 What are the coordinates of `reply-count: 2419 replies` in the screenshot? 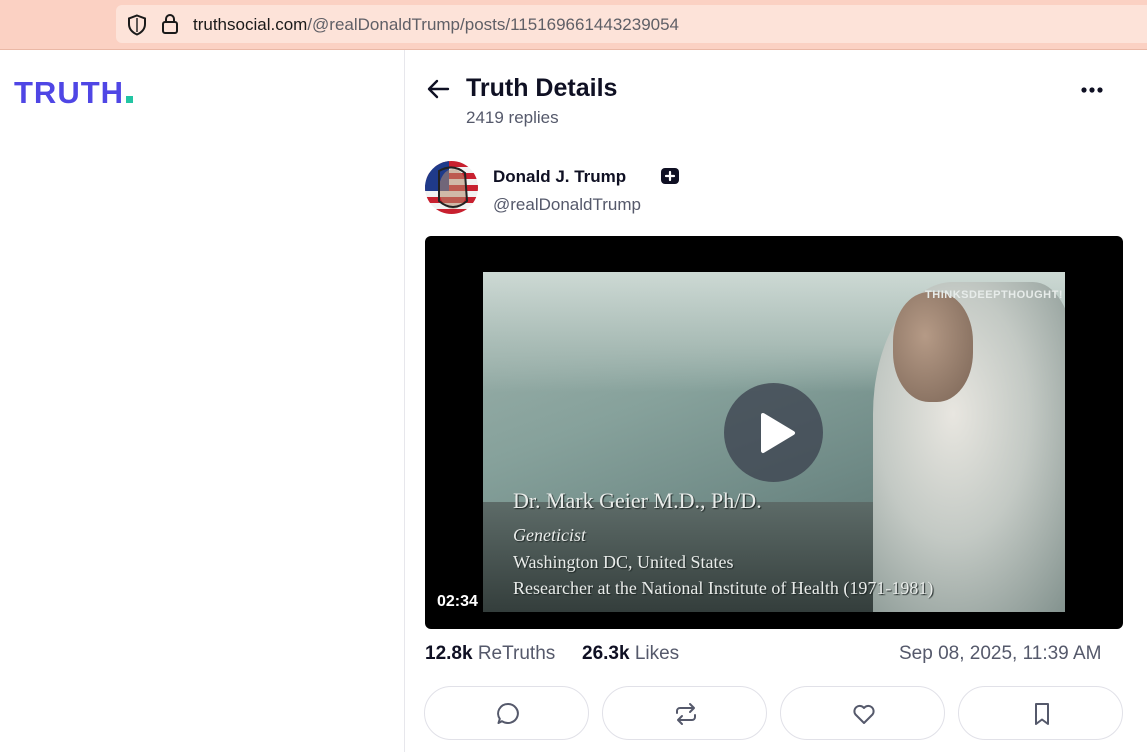 It's located at (512, 117).